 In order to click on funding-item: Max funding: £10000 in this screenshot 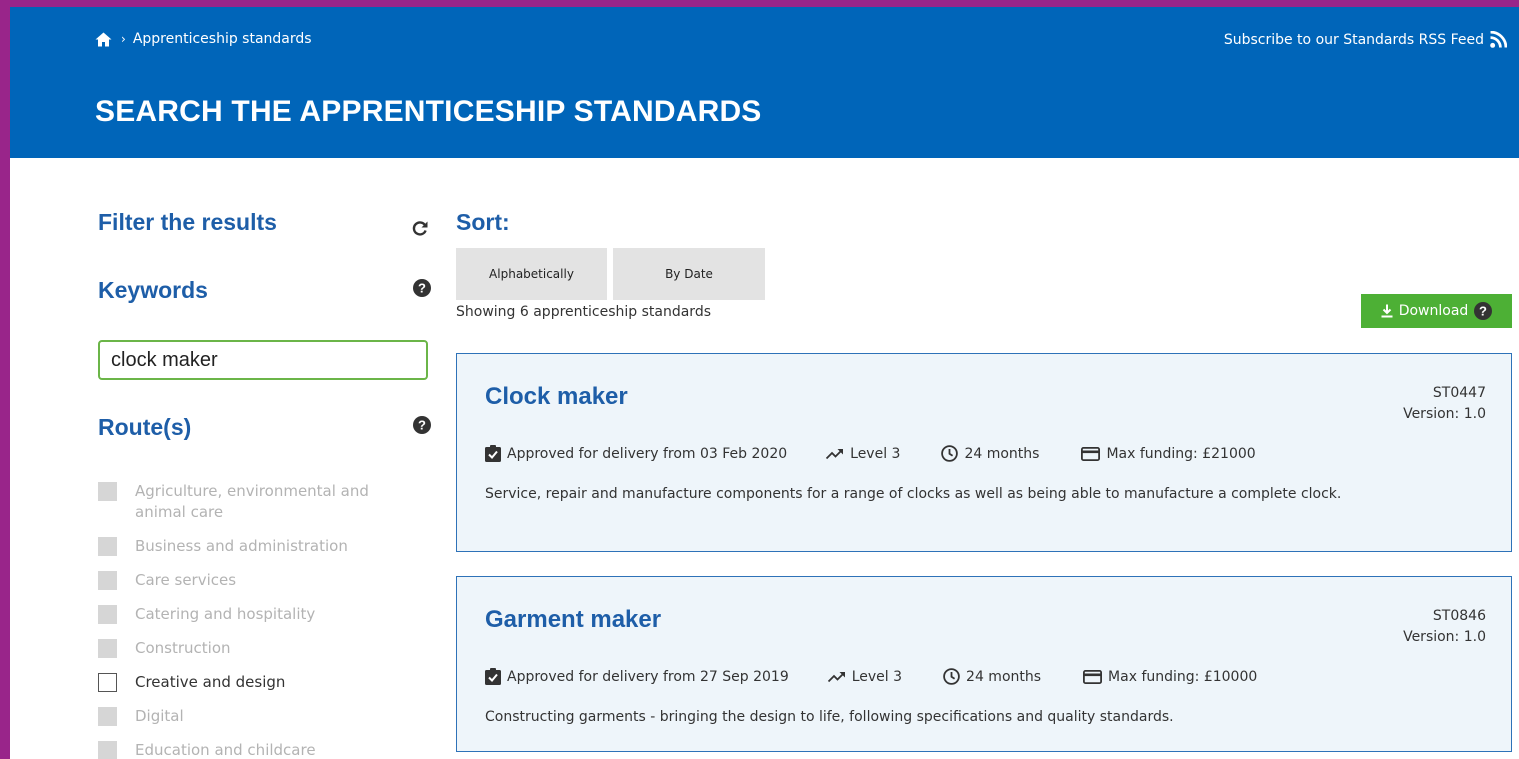, I will do `click(1170, 677)`.